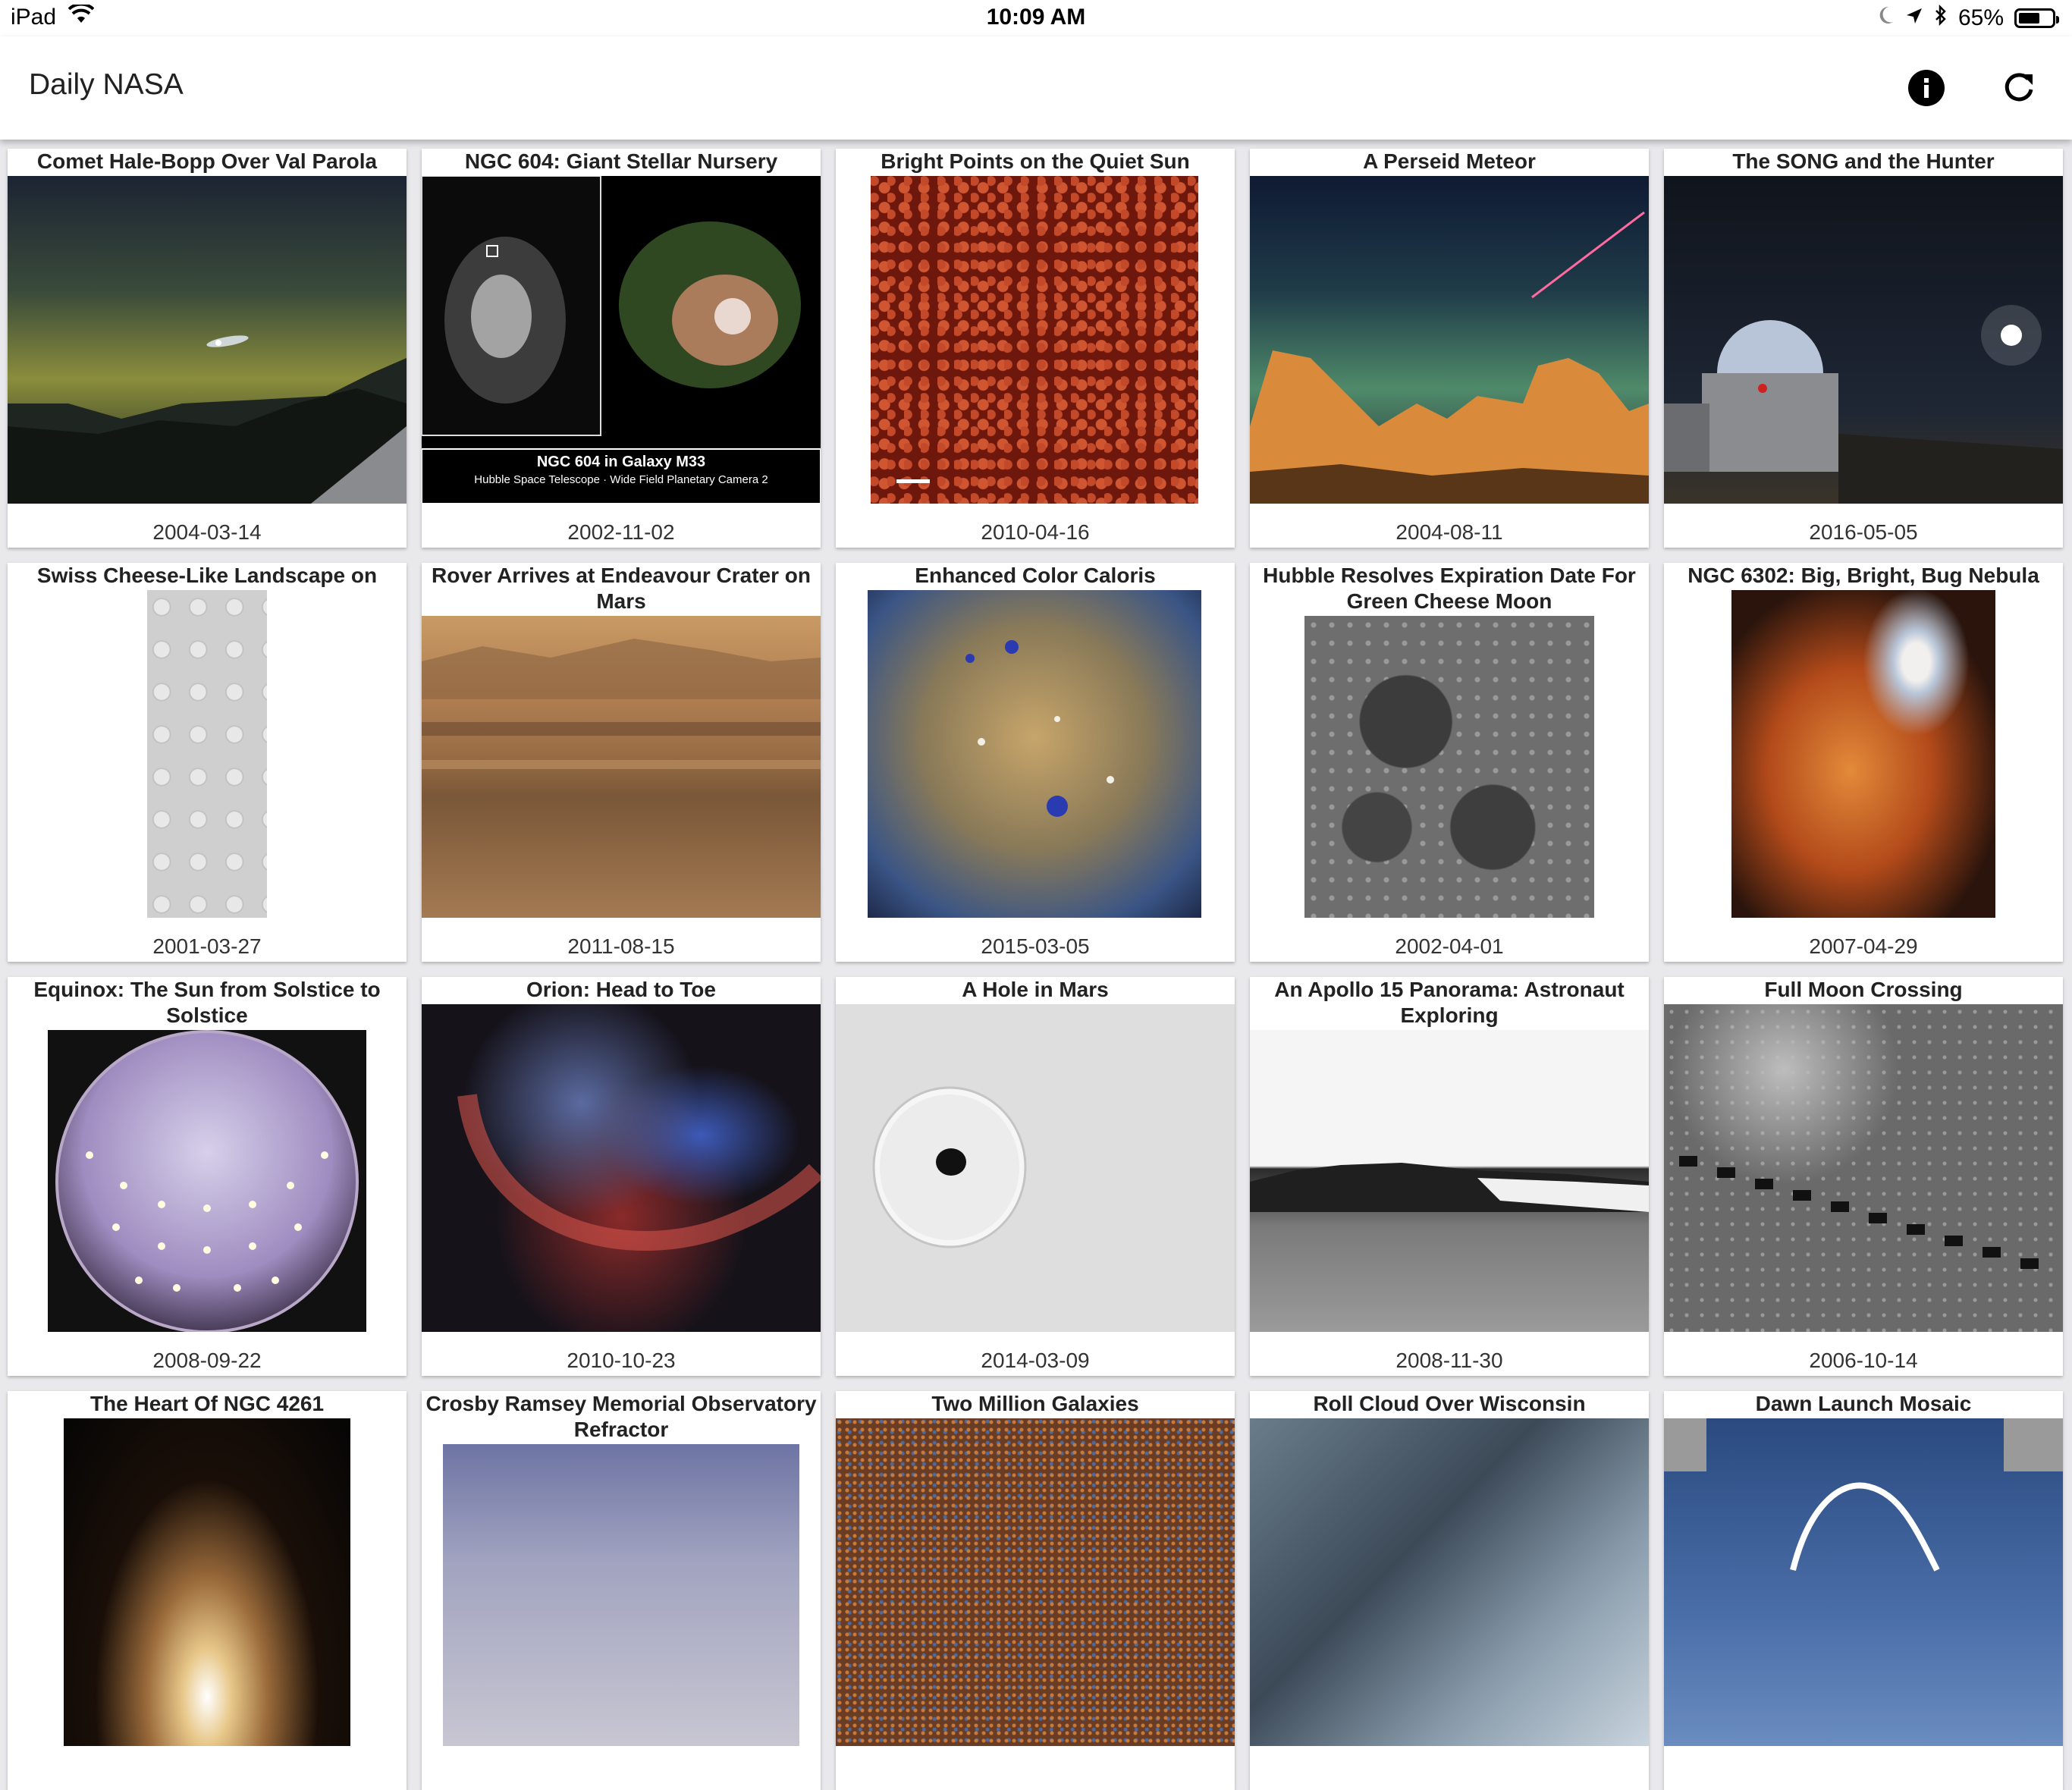 The width and height of the screenshot is (2072, 1790). What do you see at coordinates (621, 946) in the screenshot?
I see `card-date: 2011-08-15` at bounding box center [621, 946].